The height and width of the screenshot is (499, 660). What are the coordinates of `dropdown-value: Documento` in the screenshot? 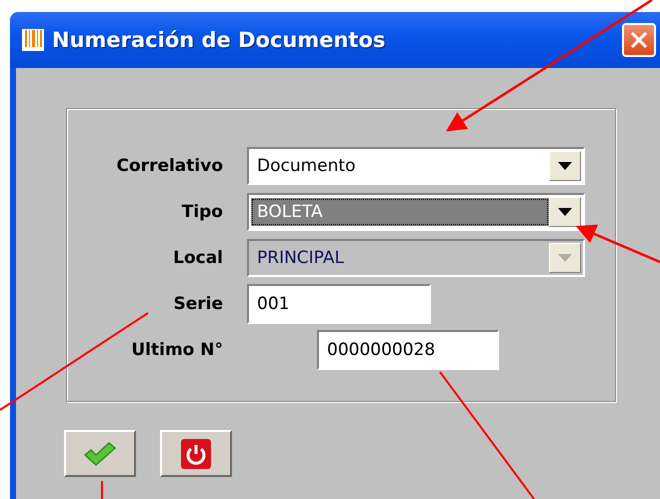 It's located at (306, 166).